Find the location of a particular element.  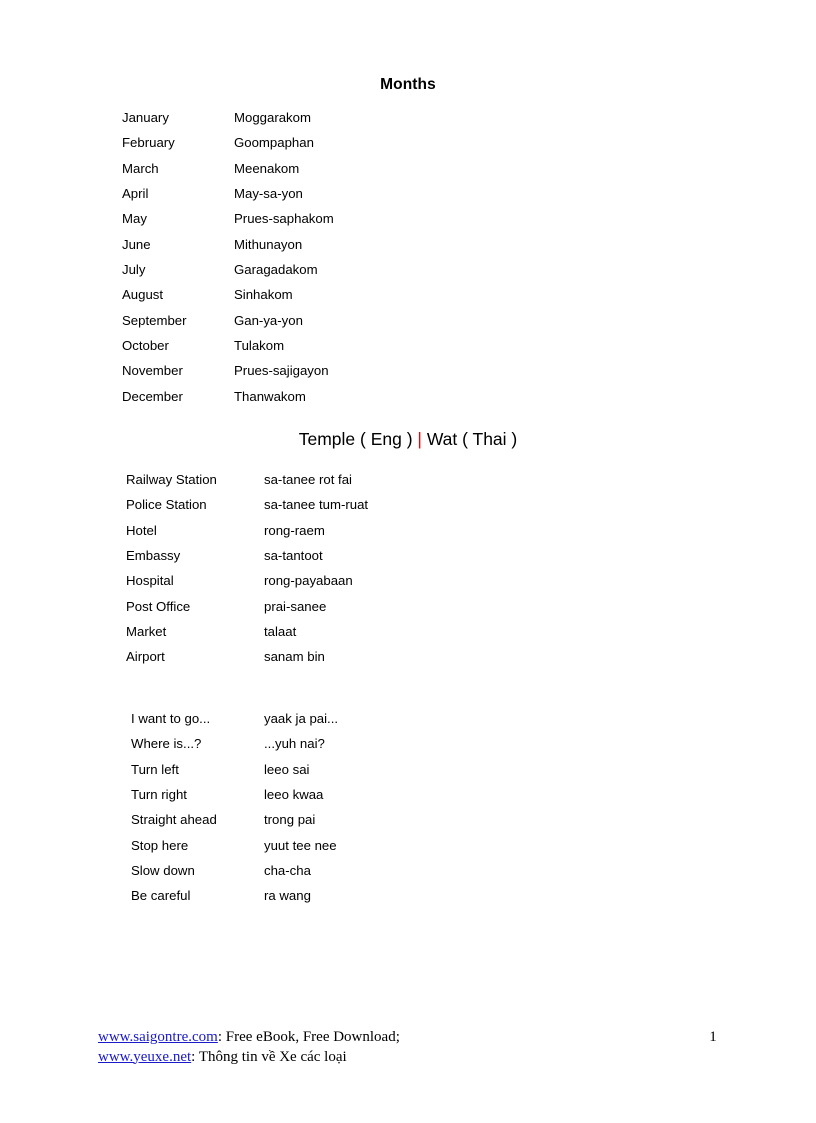

direction-term: Straight ahead is located at coordinates (174, 820).